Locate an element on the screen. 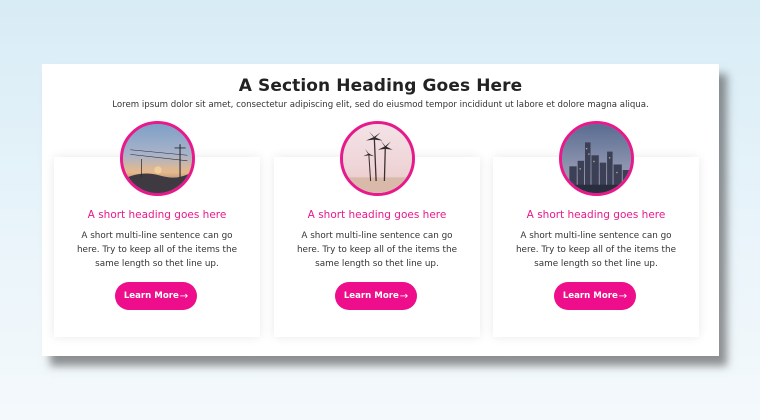  card-image-sunset is located at coordinates (157, 158).